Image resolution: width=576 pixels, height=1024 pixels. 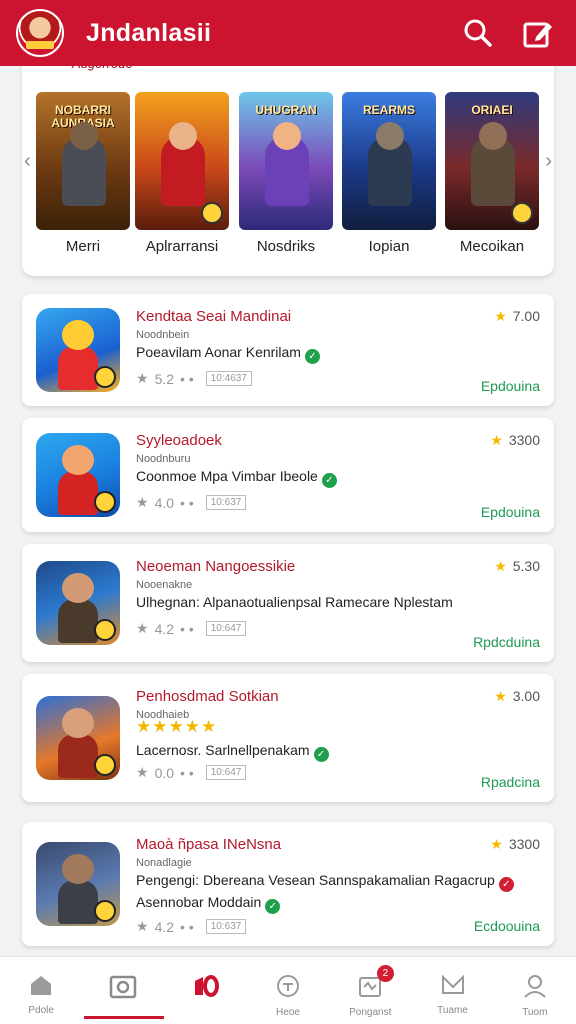 I want to click on featured-game-card: ORIAEI, so click(x=492, y=161).